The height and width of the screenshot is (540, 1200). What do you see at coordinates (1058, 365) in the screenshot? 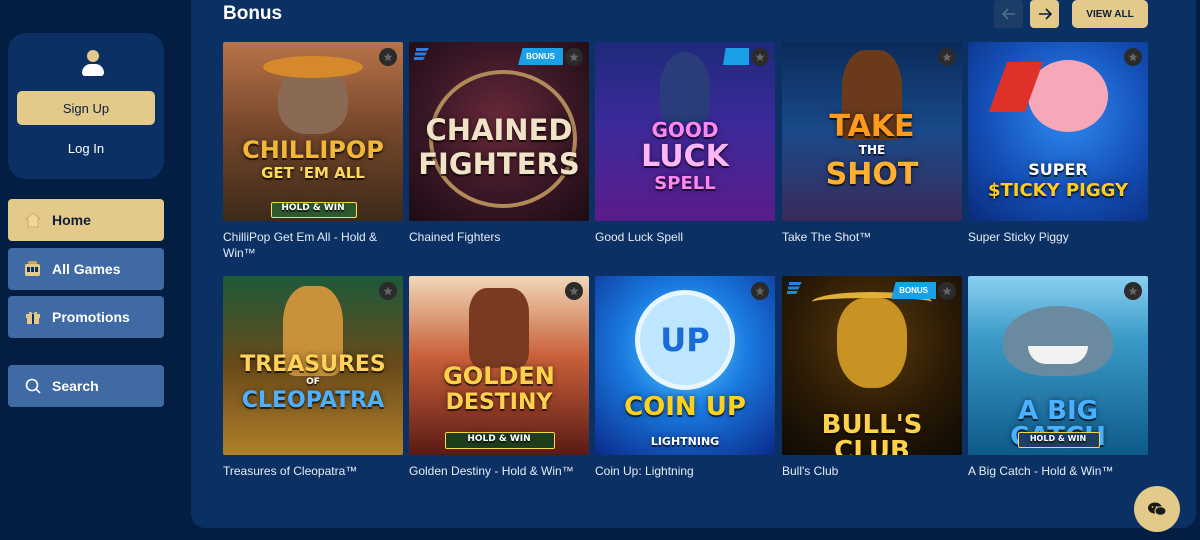
I see `game-thumbnail: A BIG CATCH HOLD & WIN` at bounding box center [1058, 365].